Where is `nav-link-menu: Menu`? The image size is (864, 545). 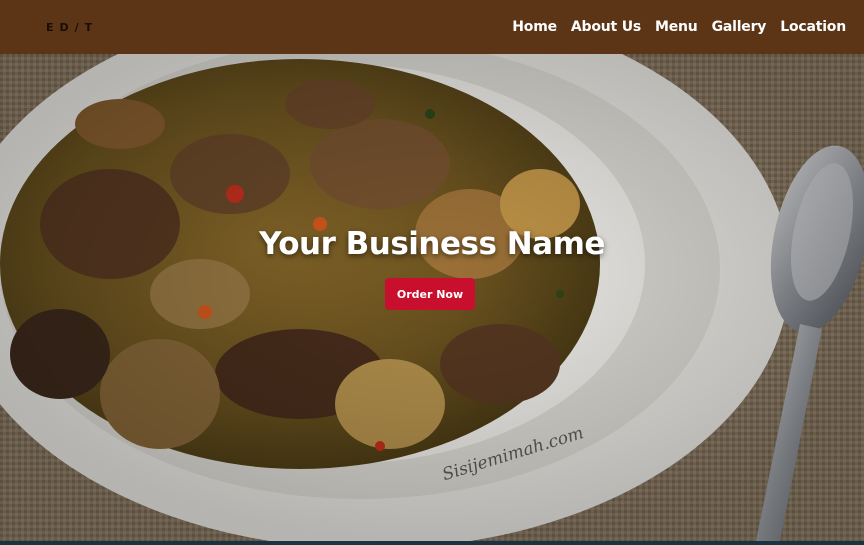
nav-link-menu: Menu is located at coordinates (676, 27).